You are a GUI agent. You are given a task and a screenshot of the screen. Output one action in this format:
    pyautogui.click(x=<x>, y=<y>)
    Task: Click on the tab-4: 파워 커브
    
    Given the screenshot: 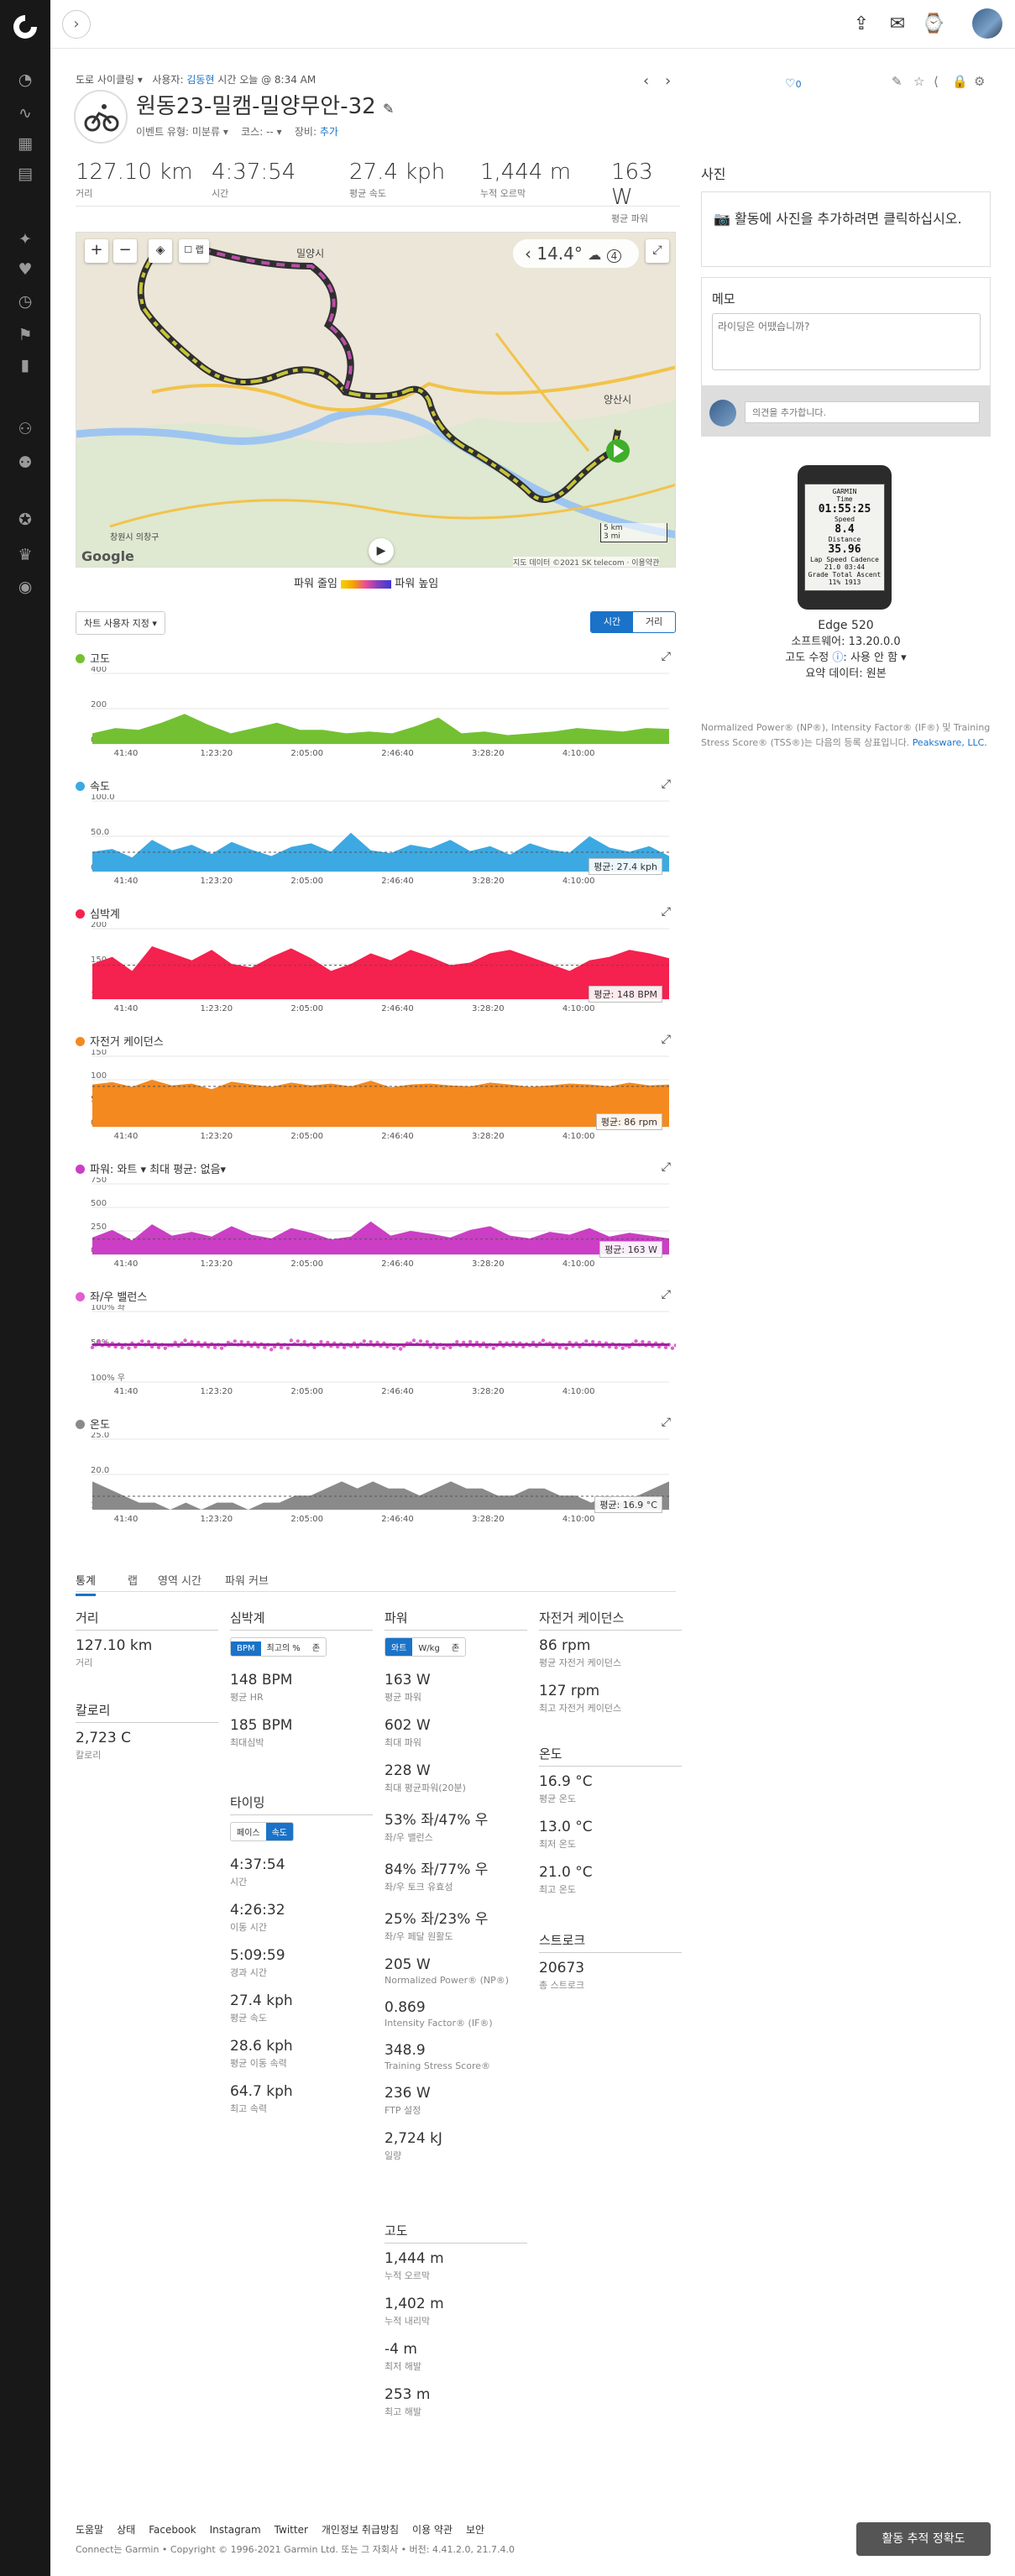 What is the action you would take?
    pyautogui.click(x=247, y=1580)
    